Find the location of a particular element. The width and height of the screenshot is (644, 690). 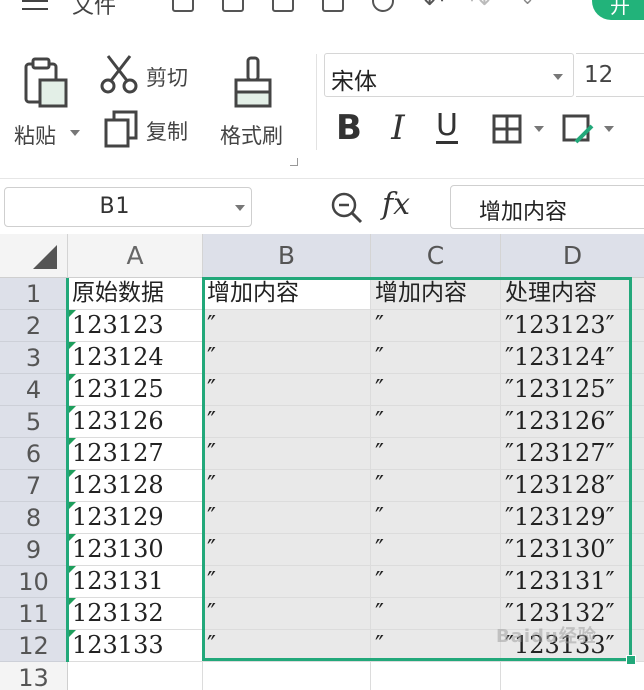

borders-dropdown-icon is located at coordinates (539, 129).